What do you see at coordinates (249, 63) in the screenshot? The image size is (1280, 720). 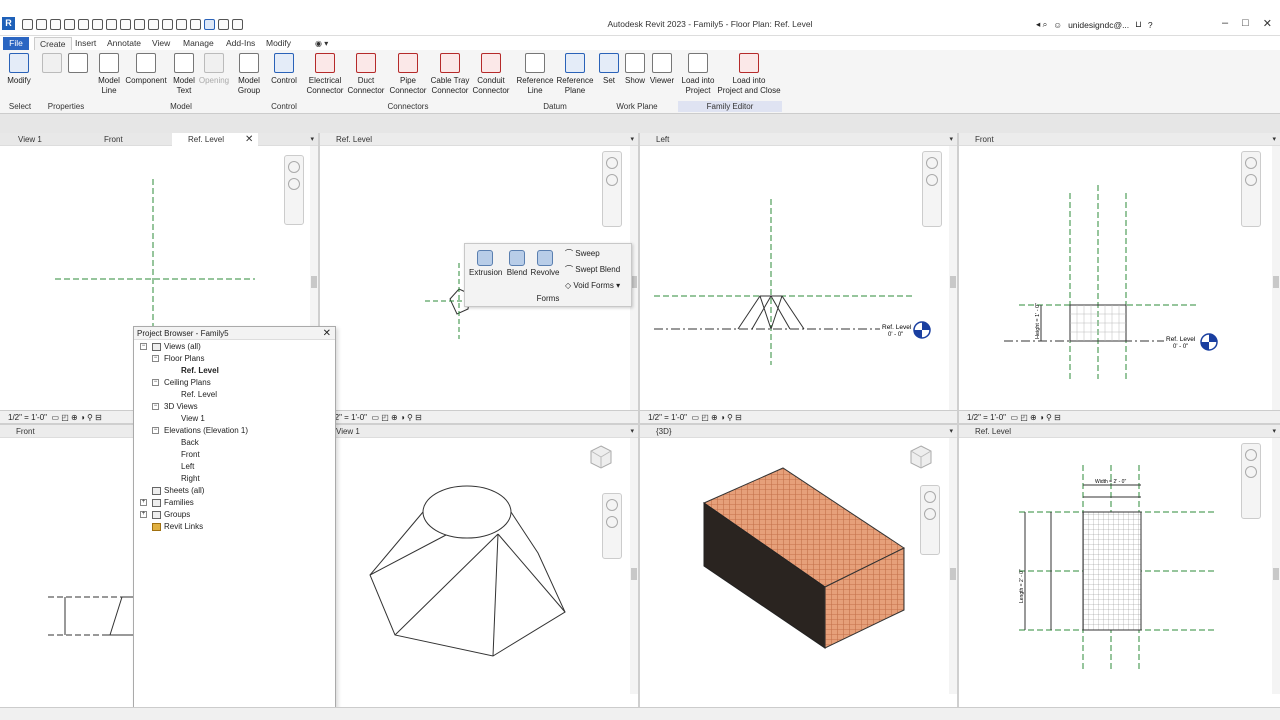 I see `model-group-icon` at bounding box center [249, 63].